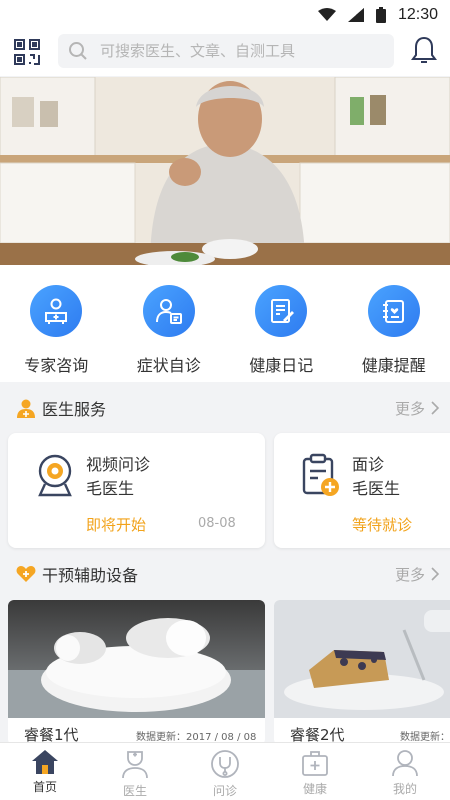 The width and height of the screenshot is (450, 800). I want to click on top-bar, so click(225, 53).